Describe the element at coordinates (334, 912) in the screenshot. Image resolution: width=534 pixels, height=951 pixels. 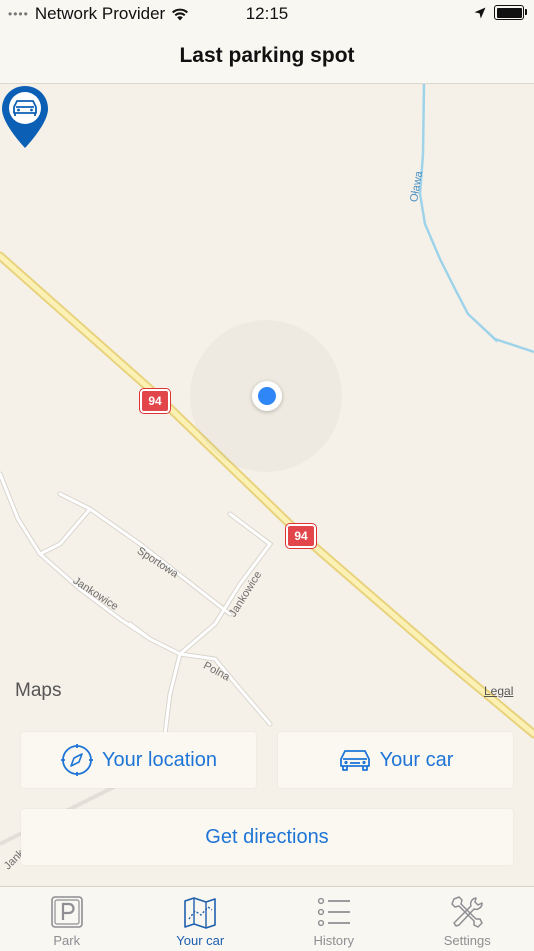
I see `list-icon` at that location.